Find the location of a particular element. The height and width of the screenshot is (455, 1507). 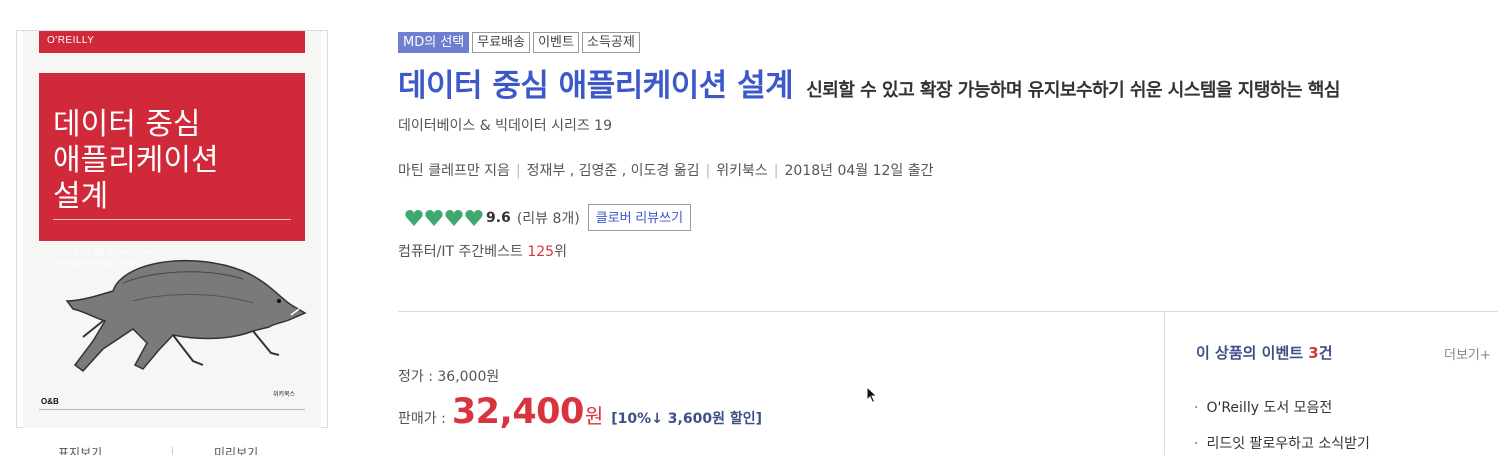

bestseller-category: 컴퓨터/IT 주간베스트 is located at coordinates (460, 252).